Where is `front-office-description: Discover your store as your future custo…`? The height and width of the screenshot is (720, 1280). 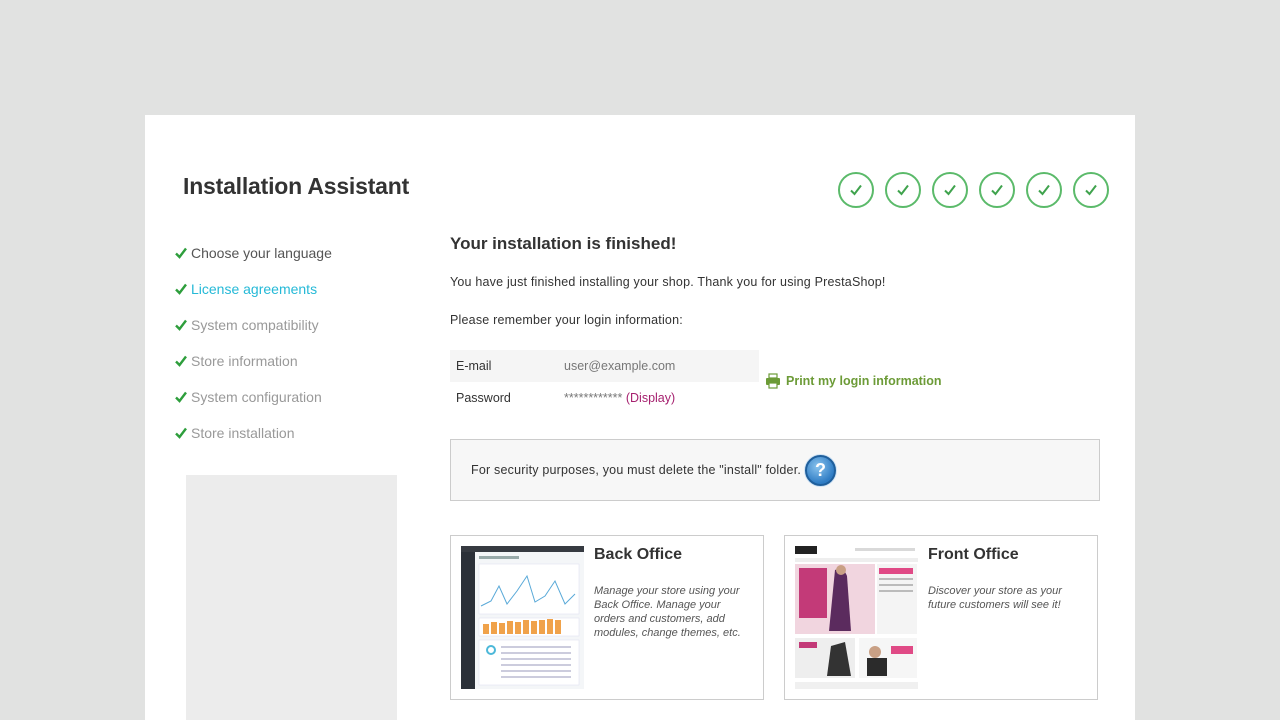
front-office-description: Discover your store as your future custo… is located at coordinates (995, 598).